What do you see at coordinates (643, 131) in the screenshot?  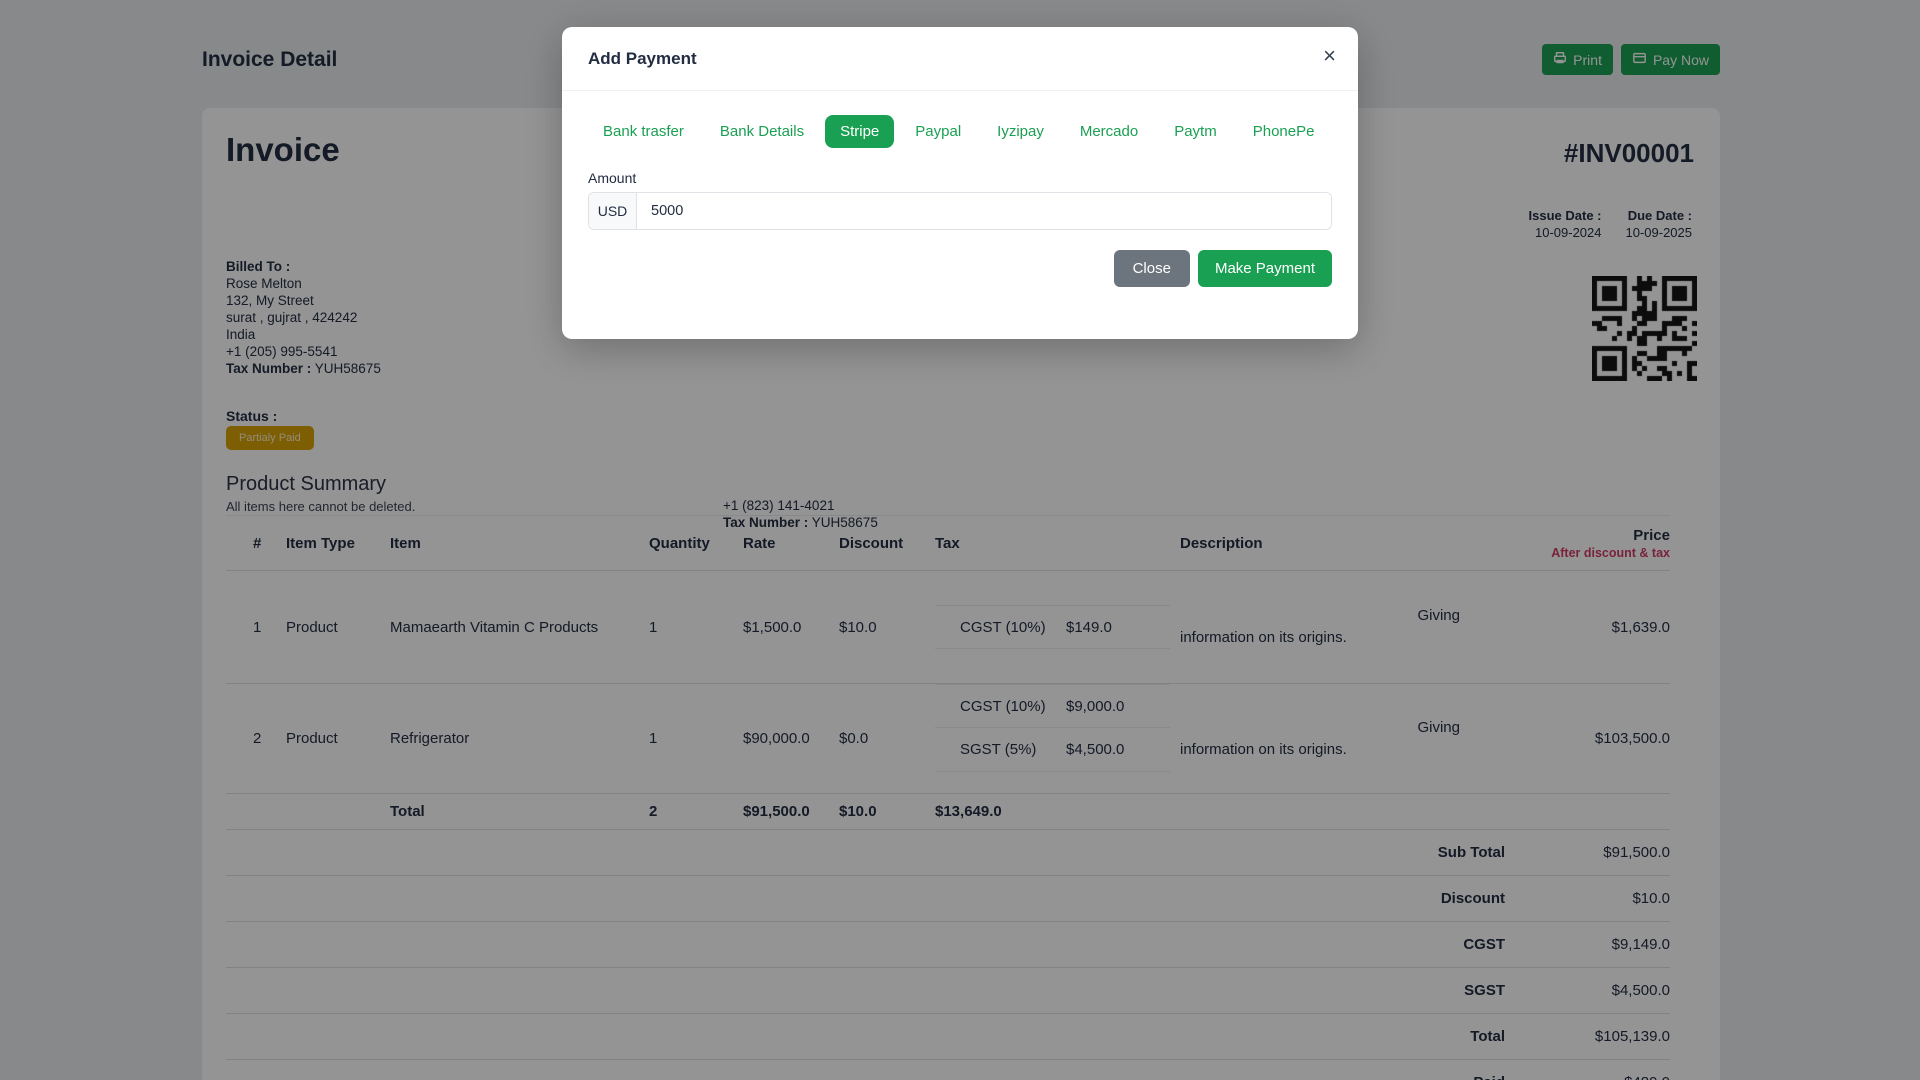 I see `tab-bank-transfer: Bank trasfer` at bounding box center [643, 131].